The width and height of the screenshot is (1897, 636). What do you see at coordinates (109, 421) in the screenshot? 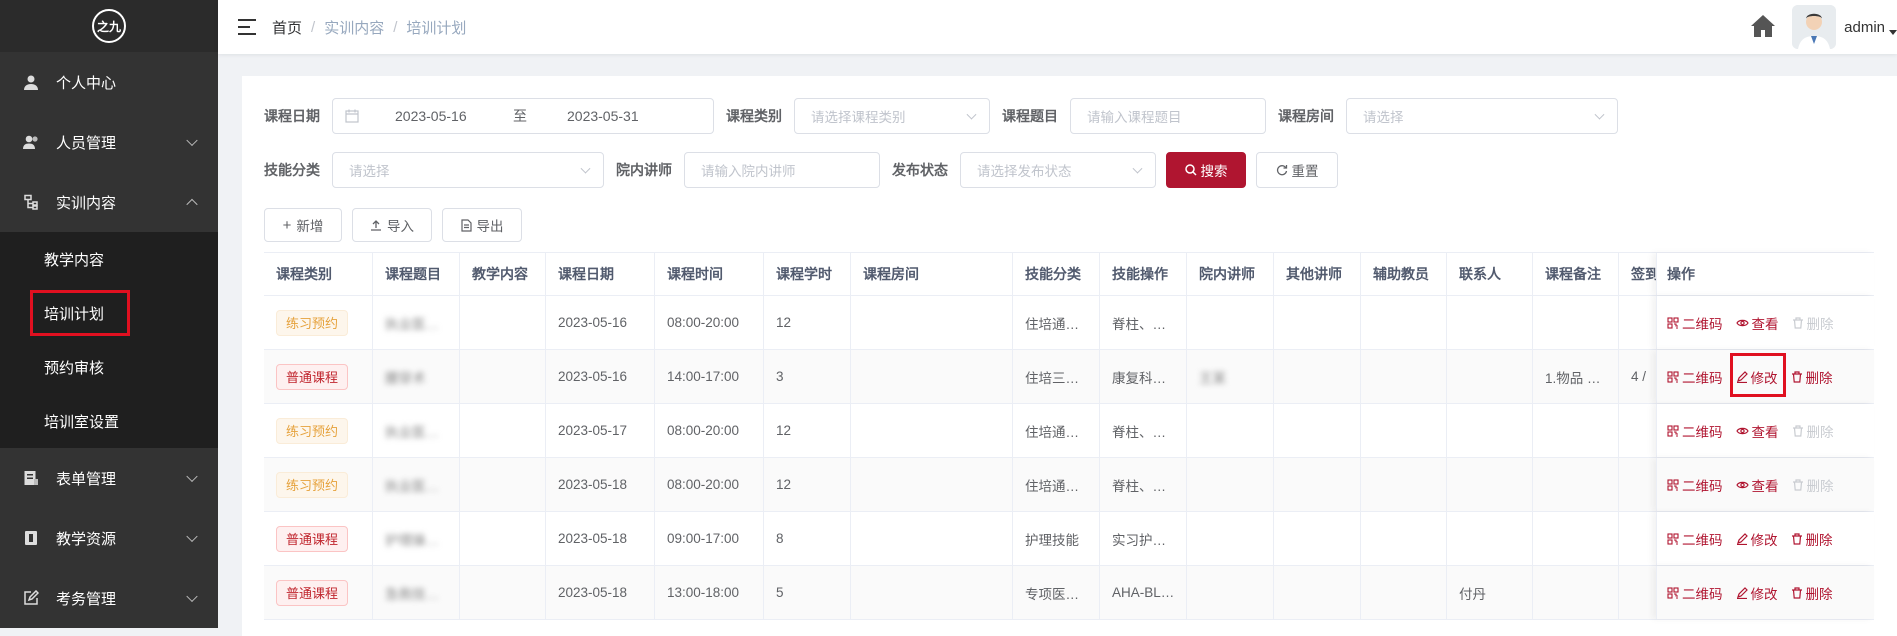
I see `sidebar-subitem-room-settings: 培训室设置` at bounding box center [109, 421].